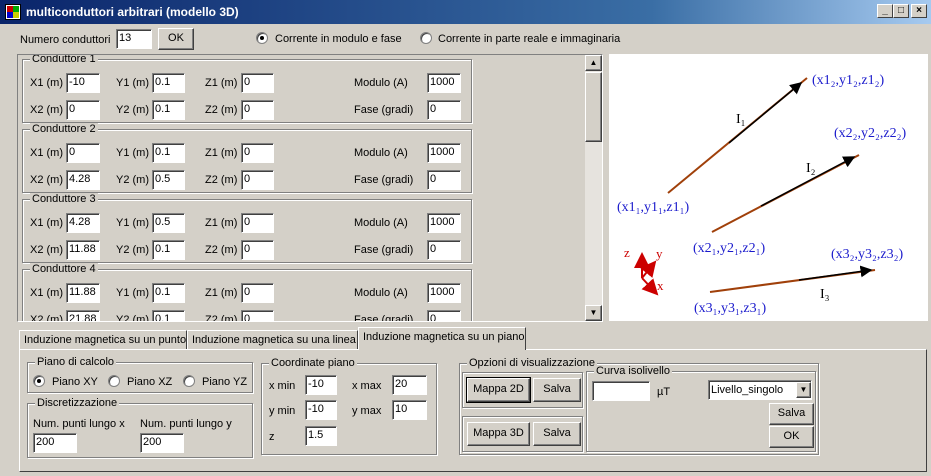 The image size is (931, 476). What do you see at coordinates (83, 153) in the screenshot?
I see `x1-input: 0` at bounding box center [83, 153].